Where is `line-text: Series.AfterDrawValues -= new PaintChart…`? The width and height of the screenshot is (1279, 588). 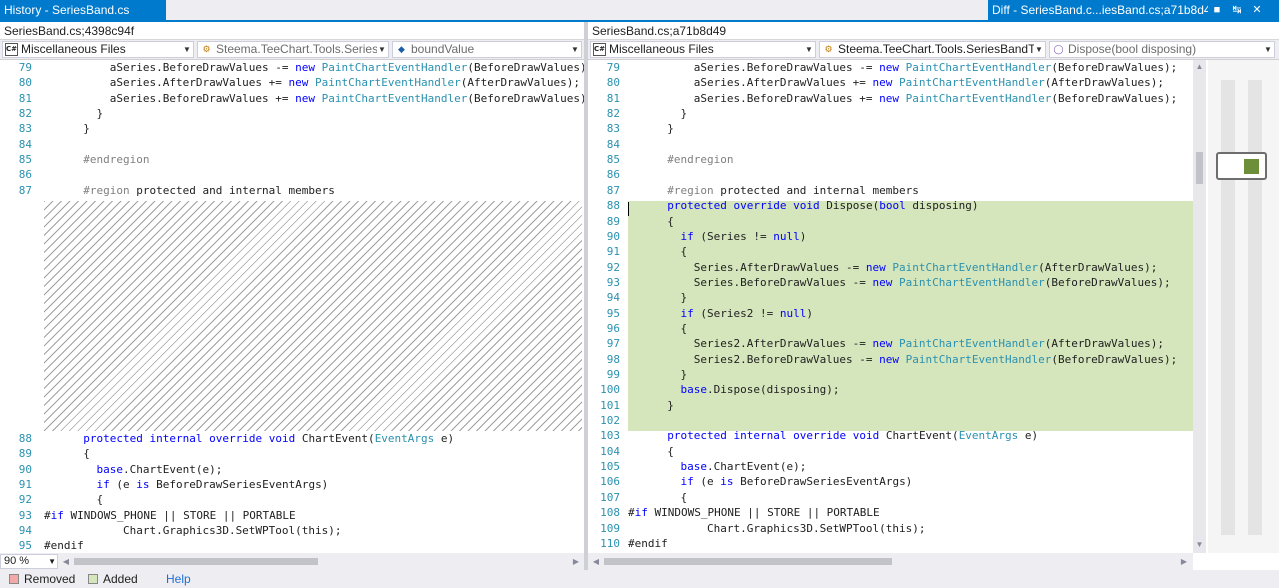
line-text: Series.AfterDrawValues -= new PaintChart… is located at coordinates (906, 267).